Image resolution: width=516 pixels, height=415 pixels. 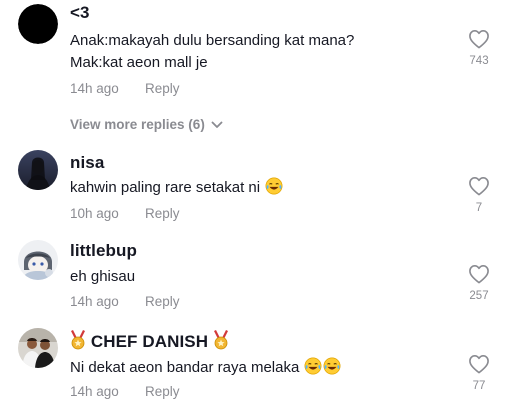 I want to click on comment-text: Ni dekat aeon bandar raya melaka, so click(x=205, y=366).